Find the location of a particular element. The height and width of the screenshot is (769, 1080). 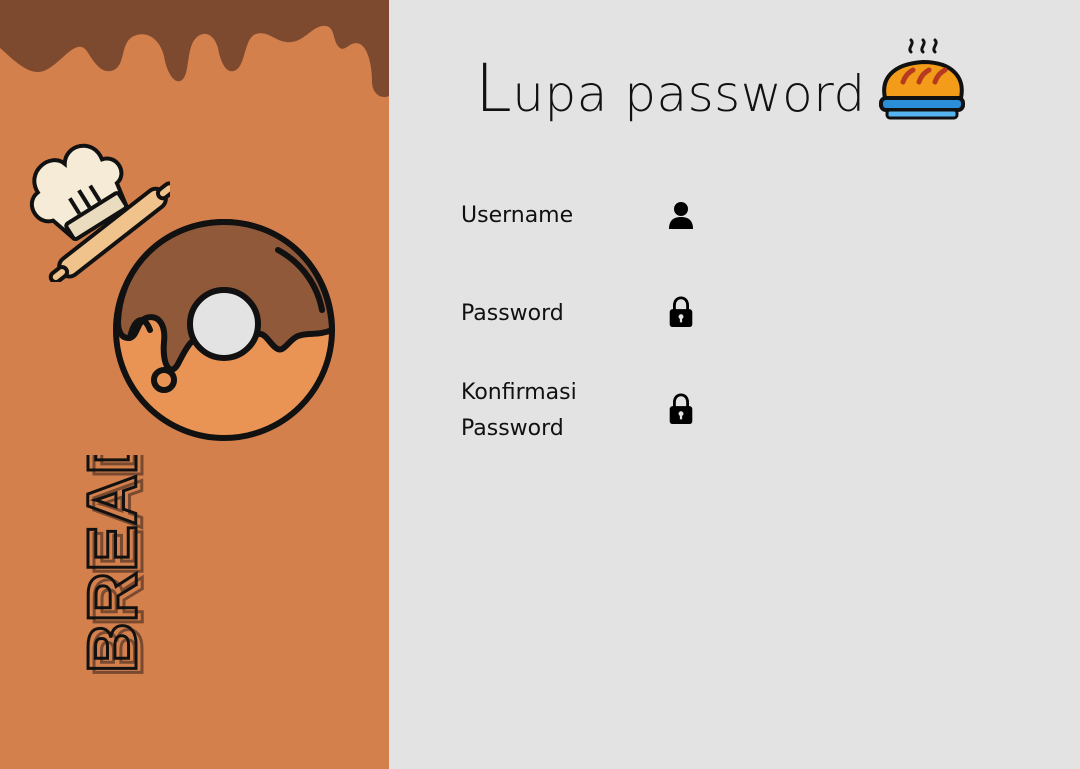

page-title: Lupa password is located at coordinates (670, 88).